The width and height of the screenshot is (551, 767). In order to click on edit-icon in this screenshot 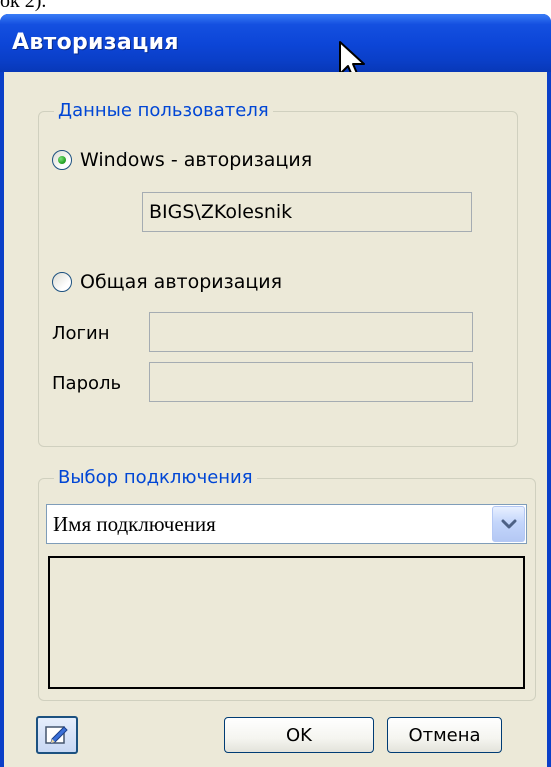, I will do `click(56, 735)`.